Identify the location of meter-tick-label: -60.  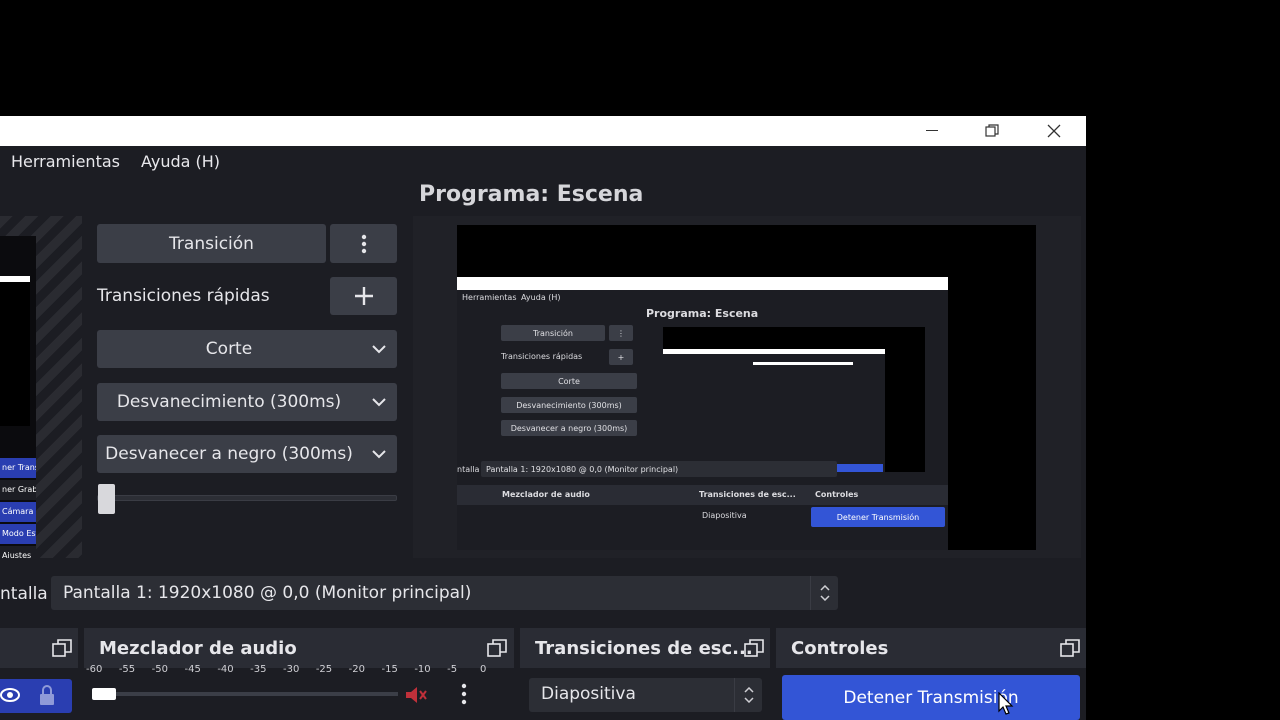
(94, 669).